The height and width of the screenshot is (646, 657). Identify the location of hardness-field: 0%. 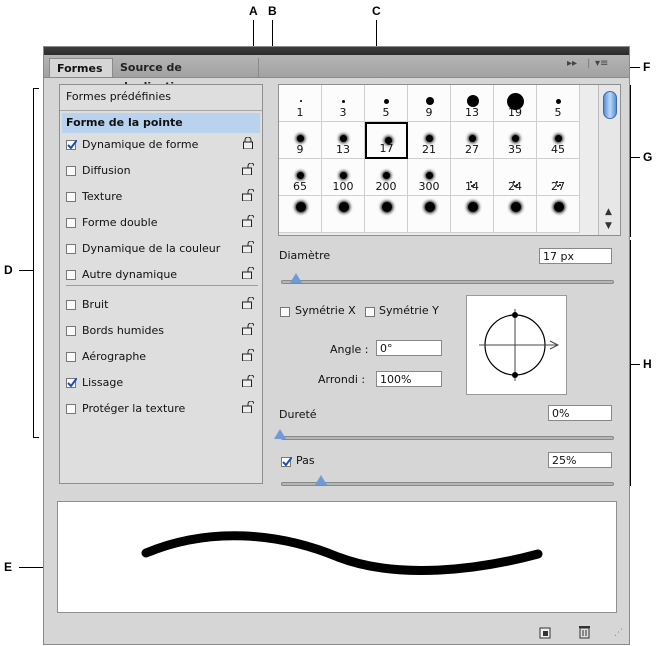
(580, 413).